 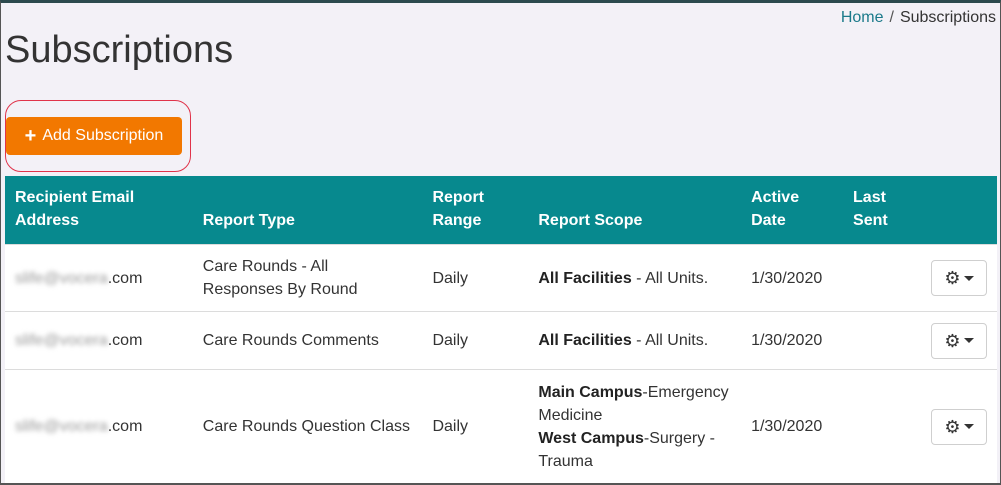 I want to click on scope-facility: West Campus, so click(x=591, y=438).